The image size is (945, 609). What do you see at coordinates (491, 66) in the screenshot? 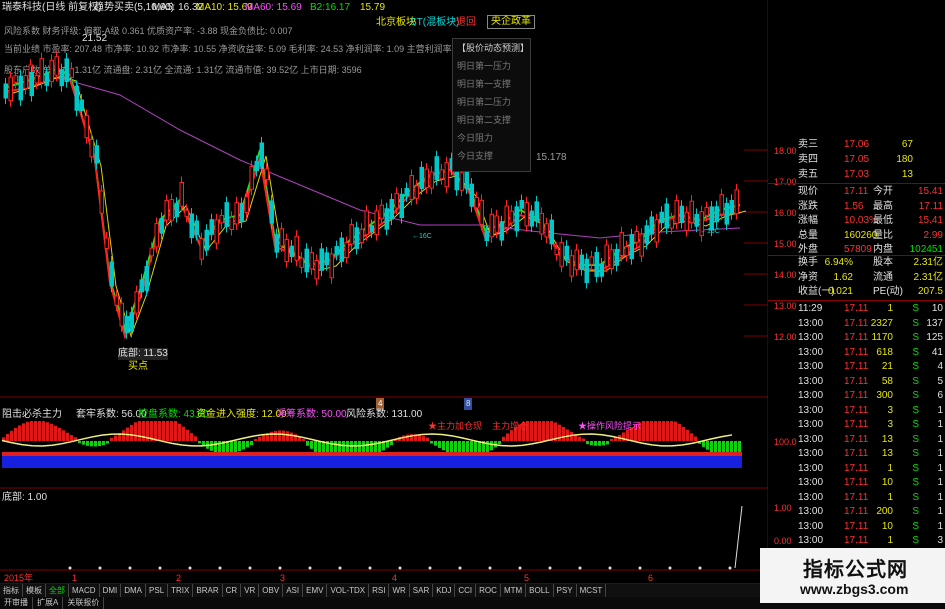
I see `menu-item-1: 明日第一压力` at bounding box center [491, 66].